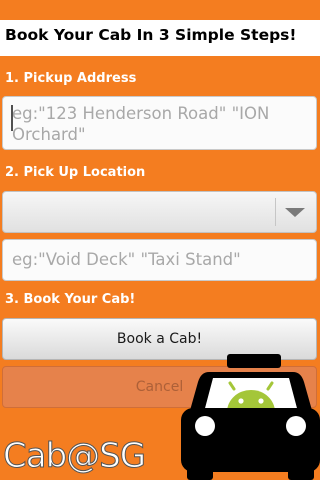 Image resolution: width=320 pixels, height=480 pixels. What do you see at coordinates (70, 299) in the screenshot?
I see `step3-label: 3. Book Your Cab!` at bounding box center [70, 299].